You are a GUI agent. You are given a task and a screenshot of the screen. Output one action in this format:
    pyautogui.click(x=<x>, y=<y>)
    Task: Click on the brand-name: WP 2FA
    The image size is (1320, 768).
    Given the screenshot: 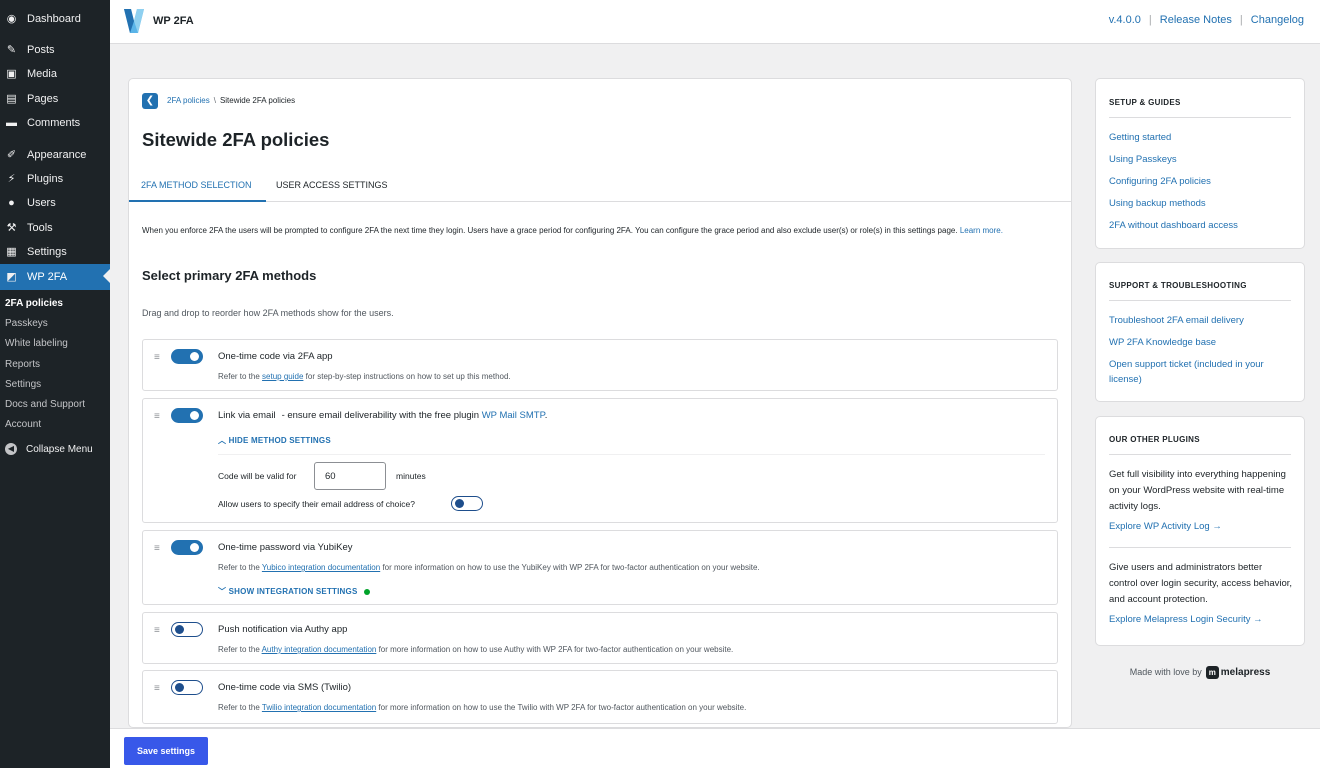 What is the action you would take?
    pyautogui.click(x=173, y=21)
    